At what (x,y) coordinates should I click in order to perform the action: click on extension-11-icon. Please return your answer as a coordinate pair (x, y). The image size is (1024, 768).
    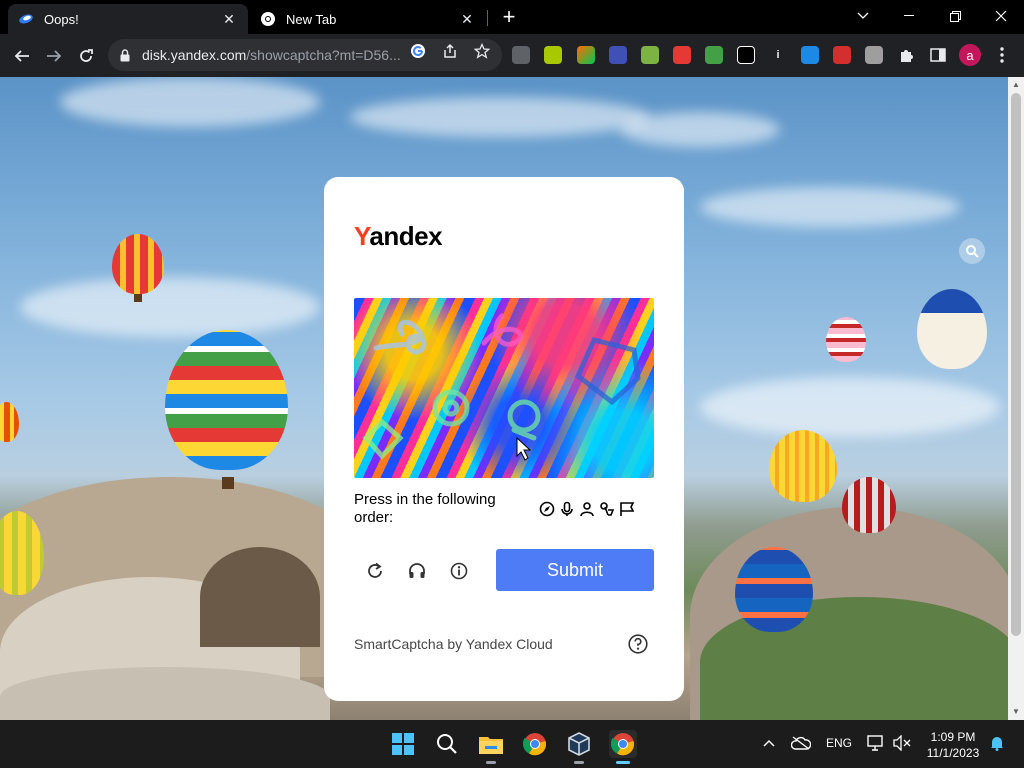
    Looking at the image, I should click on (842, 55).